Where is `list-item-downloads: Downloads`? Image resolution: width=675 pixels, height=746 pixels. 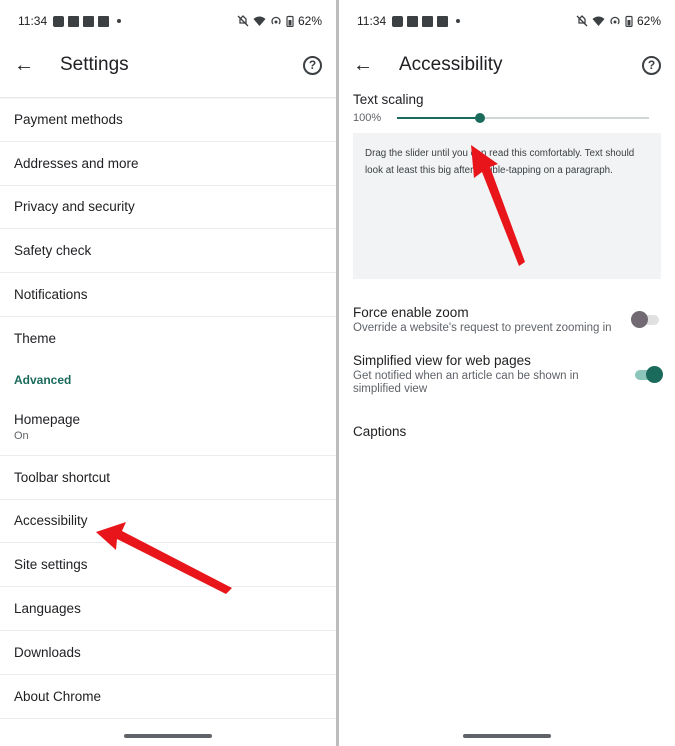
list-item-downloads: Downloads is located at coordinates (168, 653).